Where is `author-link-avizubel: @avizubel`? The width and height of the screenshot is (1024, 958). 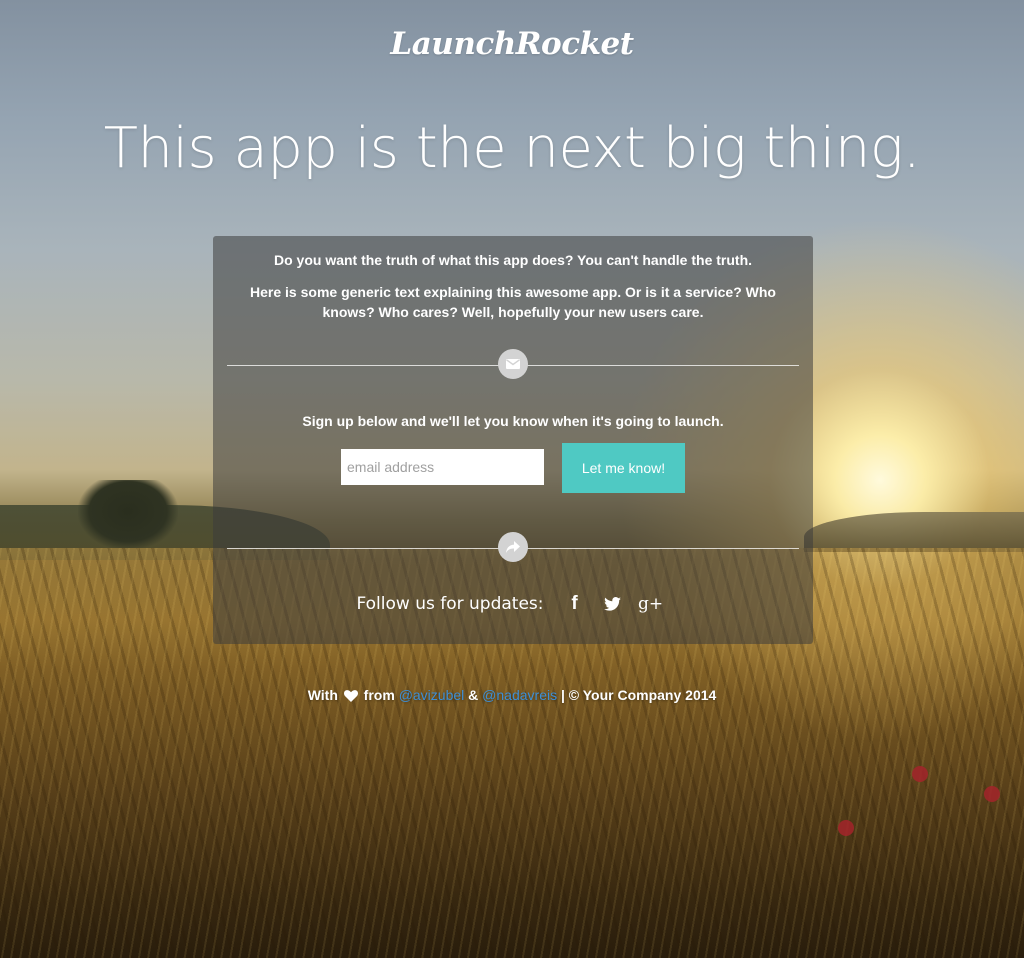
author-link-avizubel: @avizubel is located at coordinates (432, 695).